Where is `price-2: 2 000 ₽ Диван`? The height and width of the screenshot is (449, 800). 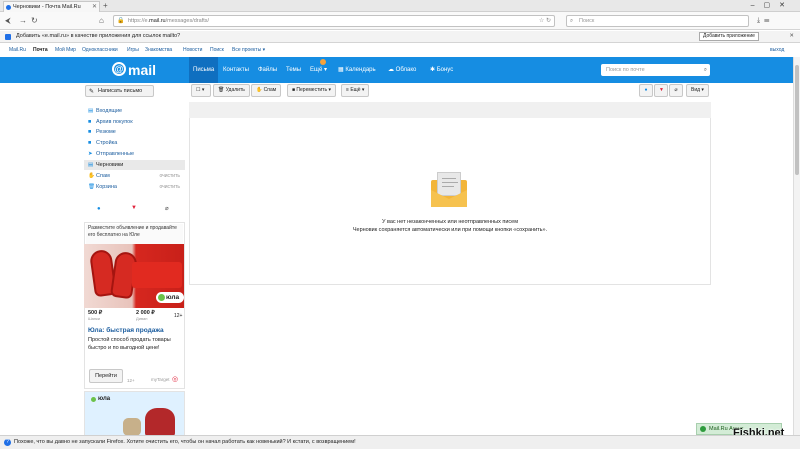 price-2: 2 000 ₽ Диван is located at coordinates (145, 315).